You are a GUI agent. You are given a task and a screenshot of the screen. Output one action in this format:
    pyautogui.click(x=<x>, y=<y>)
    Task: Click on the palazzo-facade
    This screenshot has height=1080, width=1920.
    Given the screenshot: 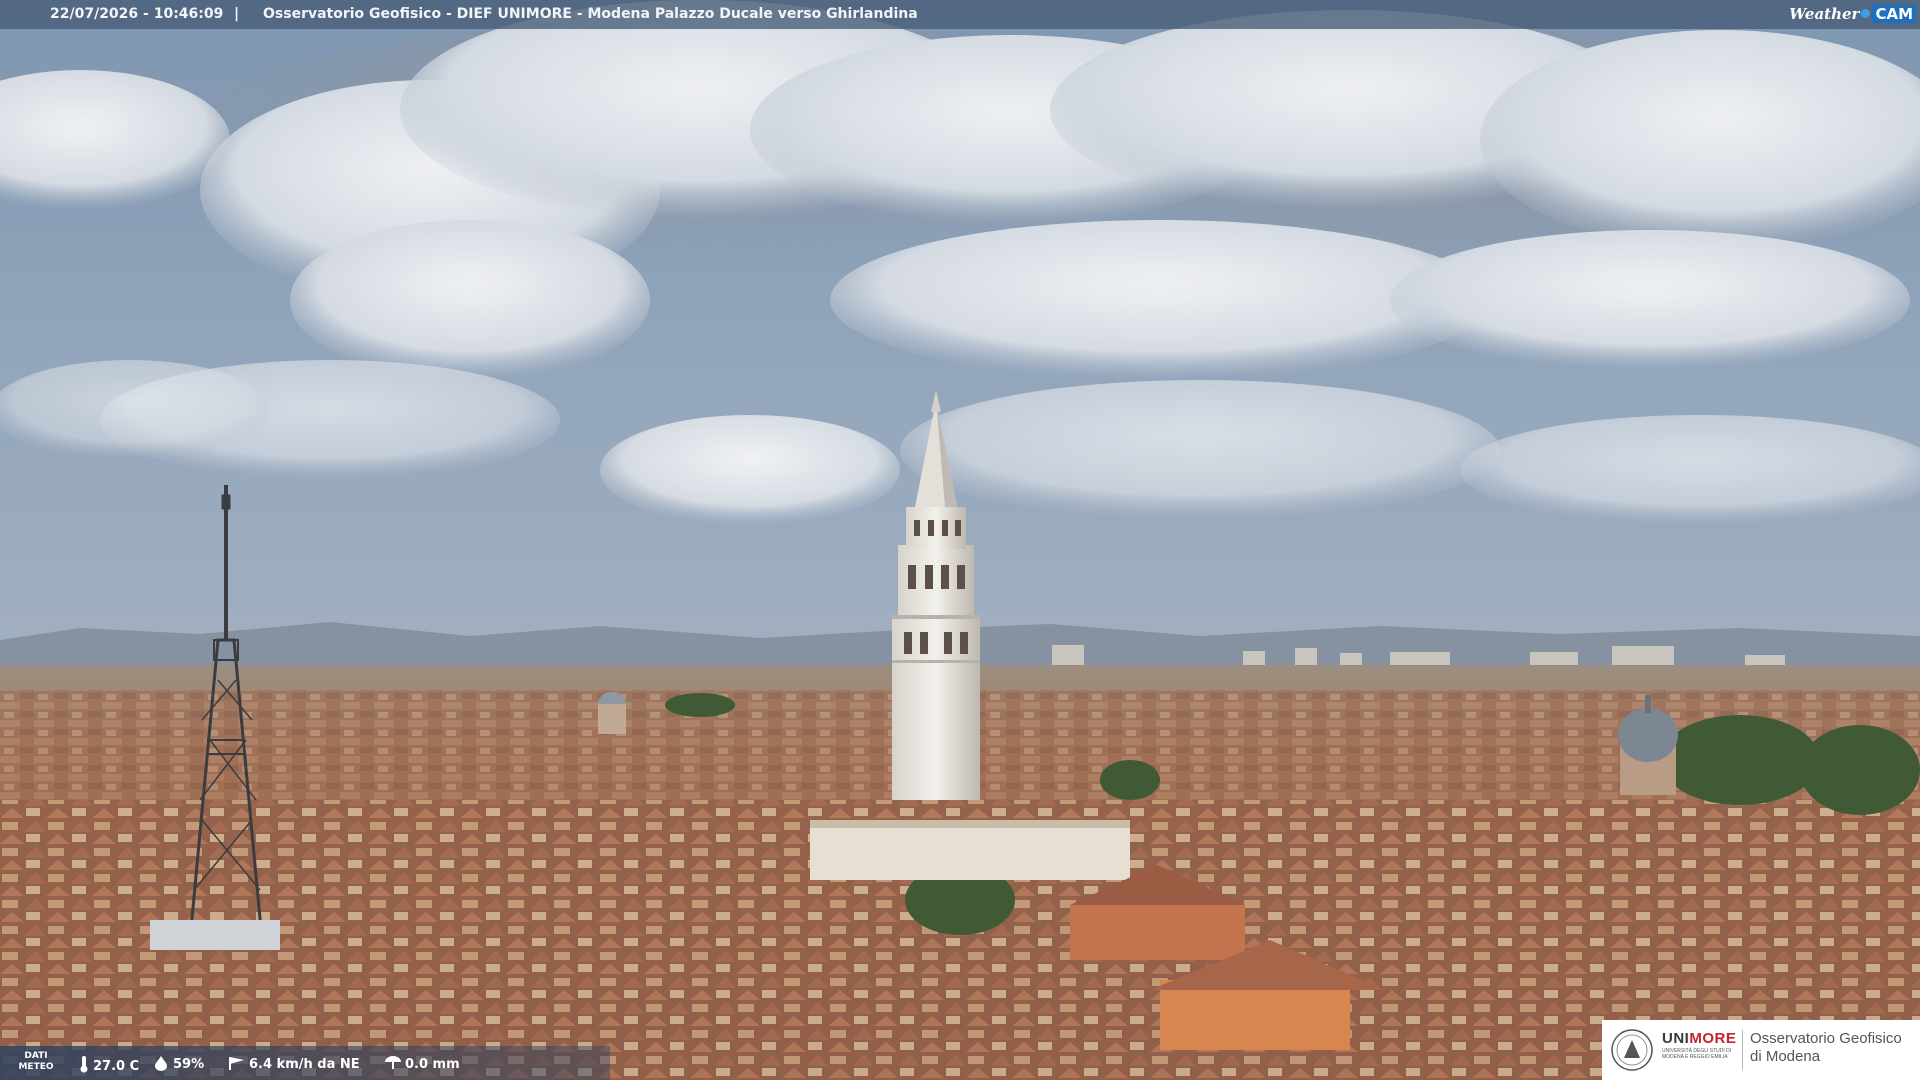 What is the action you would take?
    pyautogui.click(x=970, y=850)
    